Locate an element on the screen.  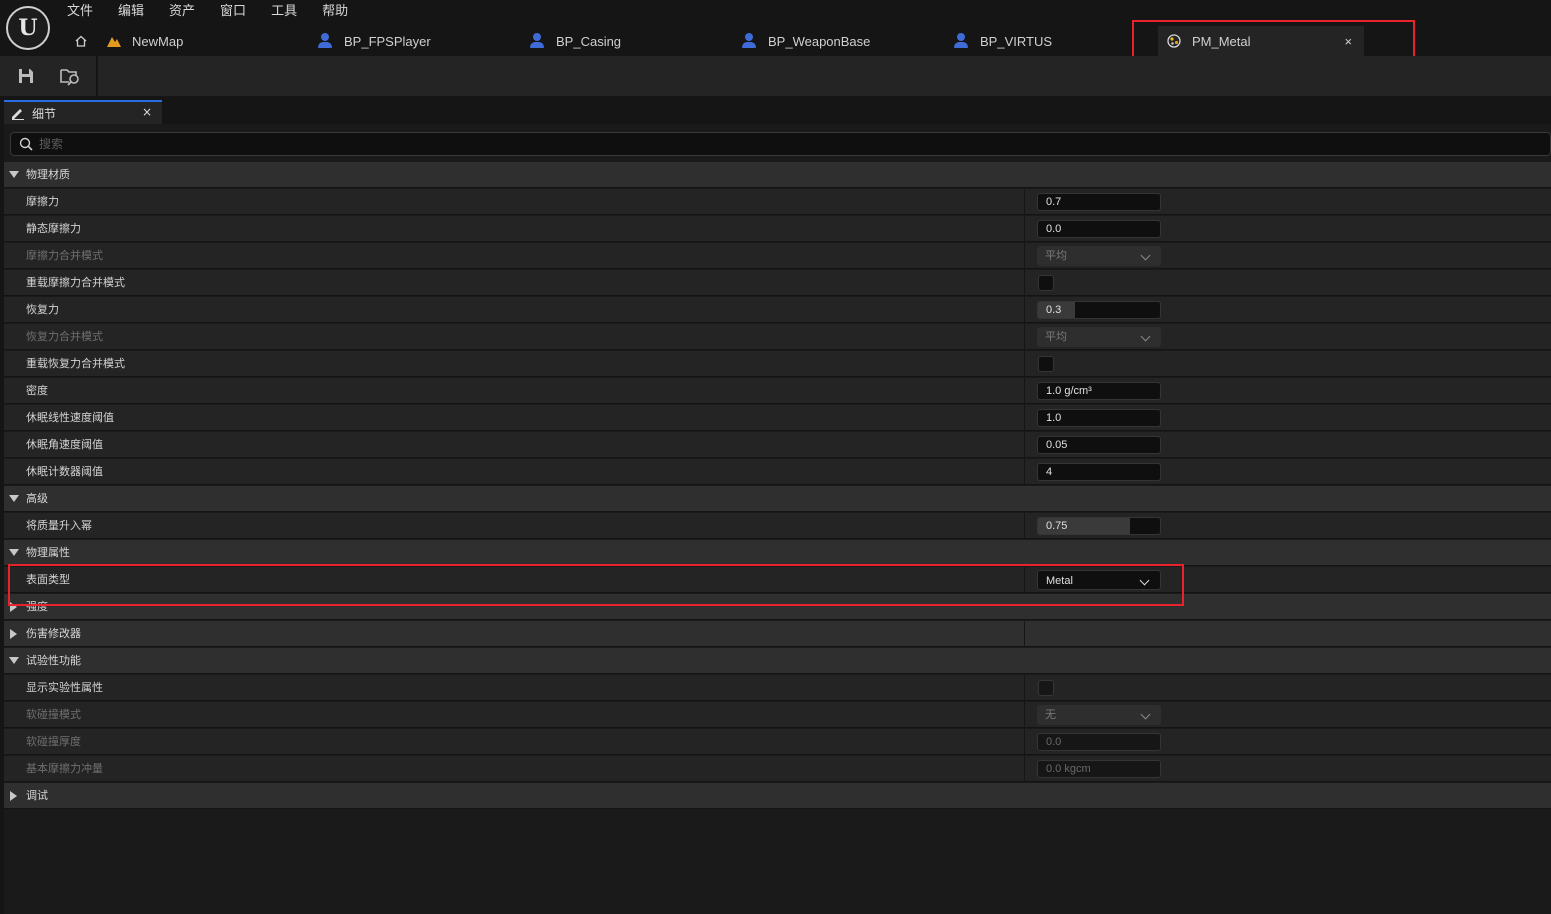
section-physical-material: 物理材质 is located at coordinates (777, 175).